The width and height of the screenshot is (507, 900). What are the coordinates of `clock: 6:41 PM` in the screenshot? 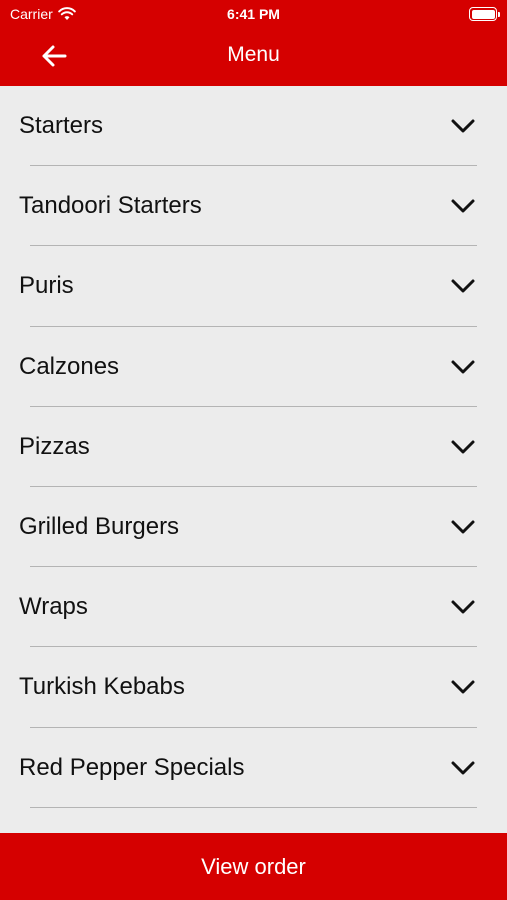 It's located at (253, 14).